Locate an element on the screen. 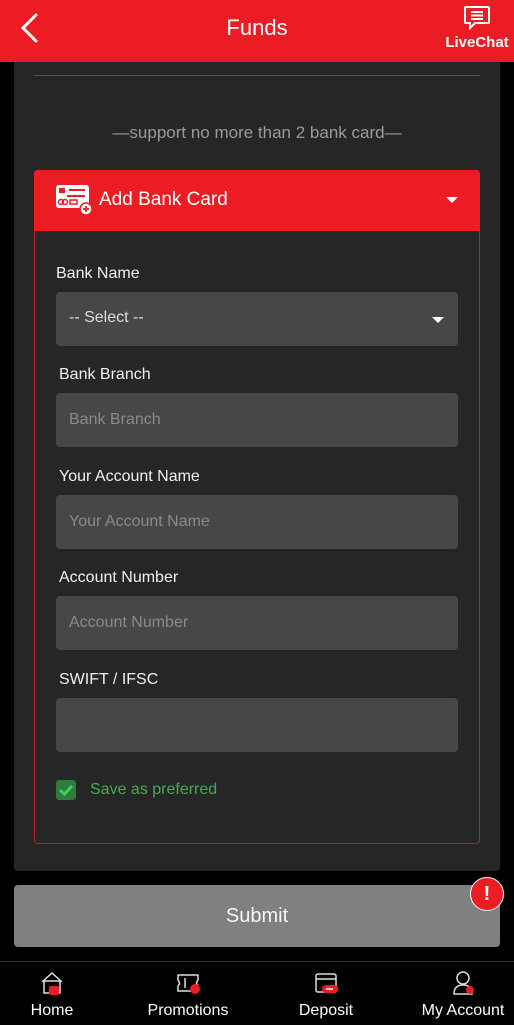  credit-card-plus-icon is located at coordinates (74, 200).